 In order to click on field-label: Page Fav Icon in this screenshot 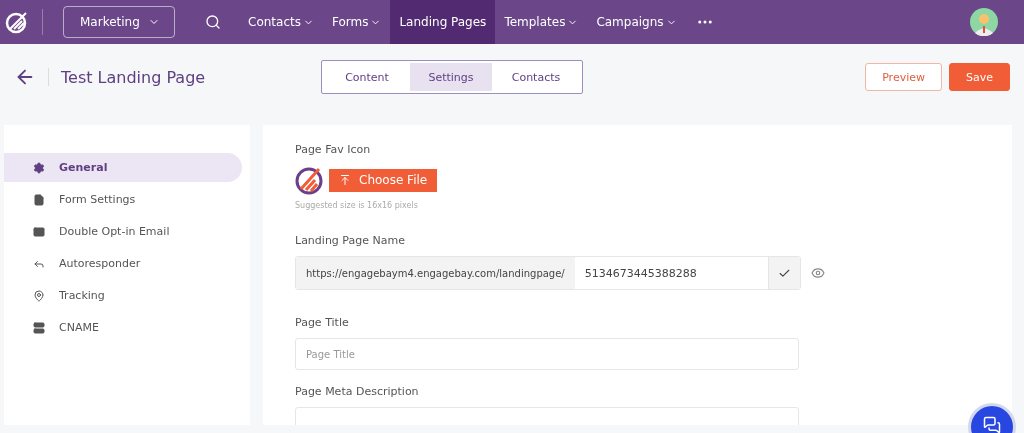, I will do `click(333, 149)`.